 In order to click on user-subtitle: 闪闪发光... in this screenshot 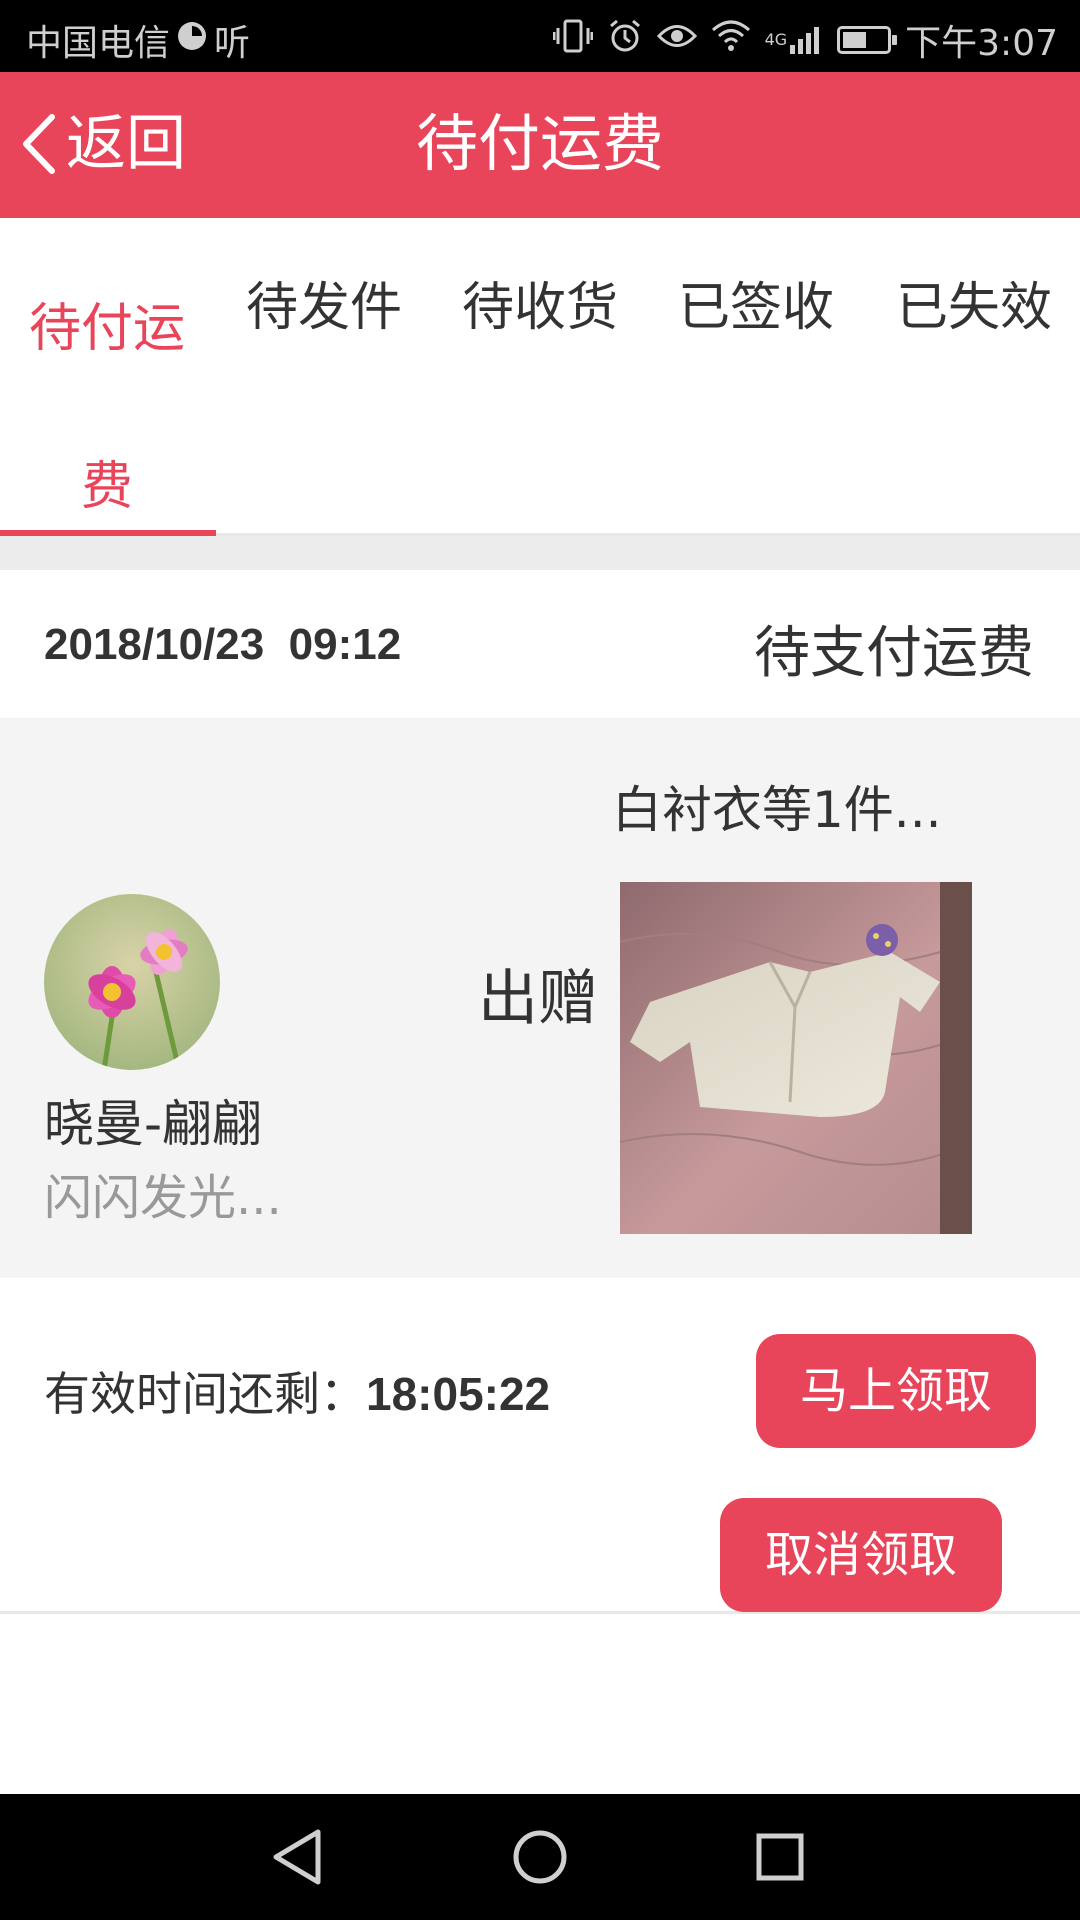, I will do `click(163, 1198)`.